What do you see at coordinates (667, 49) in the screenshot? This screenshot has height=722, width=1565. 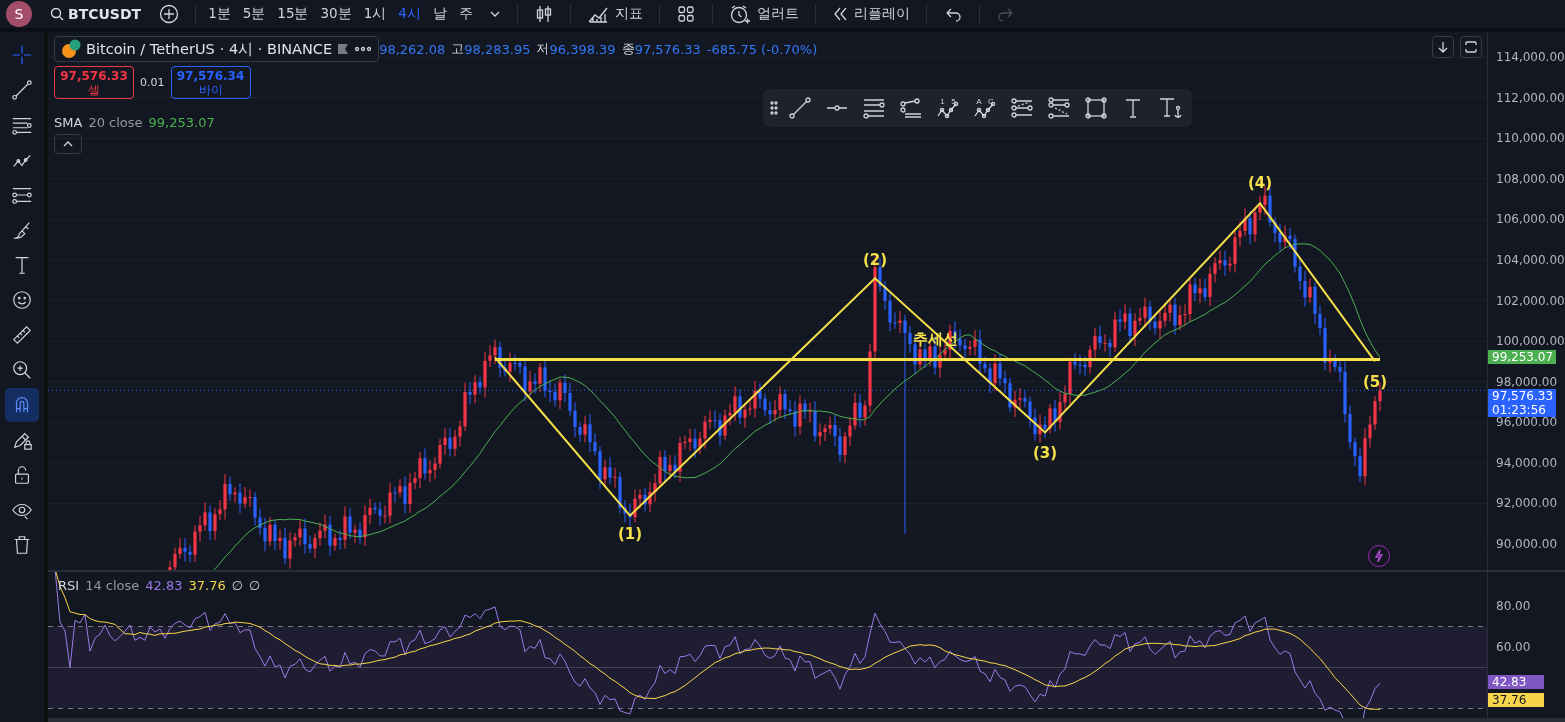 I see `ohlc-value: 97,576.33` at bounding box center [667, 49].